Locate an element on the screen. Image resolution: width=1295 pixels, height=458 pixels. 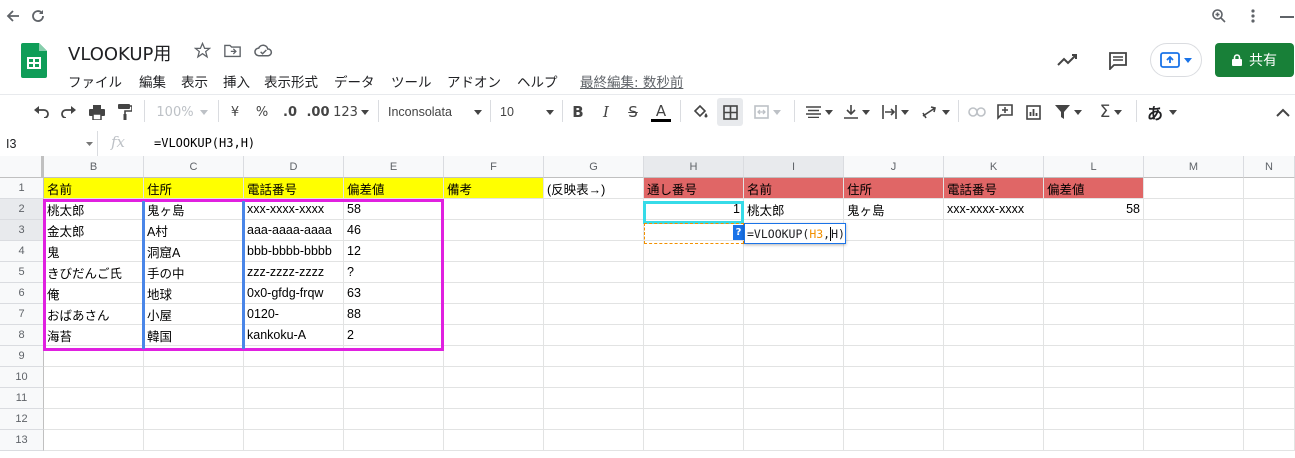
cell-n12 is located at coordinates (1269, 419).